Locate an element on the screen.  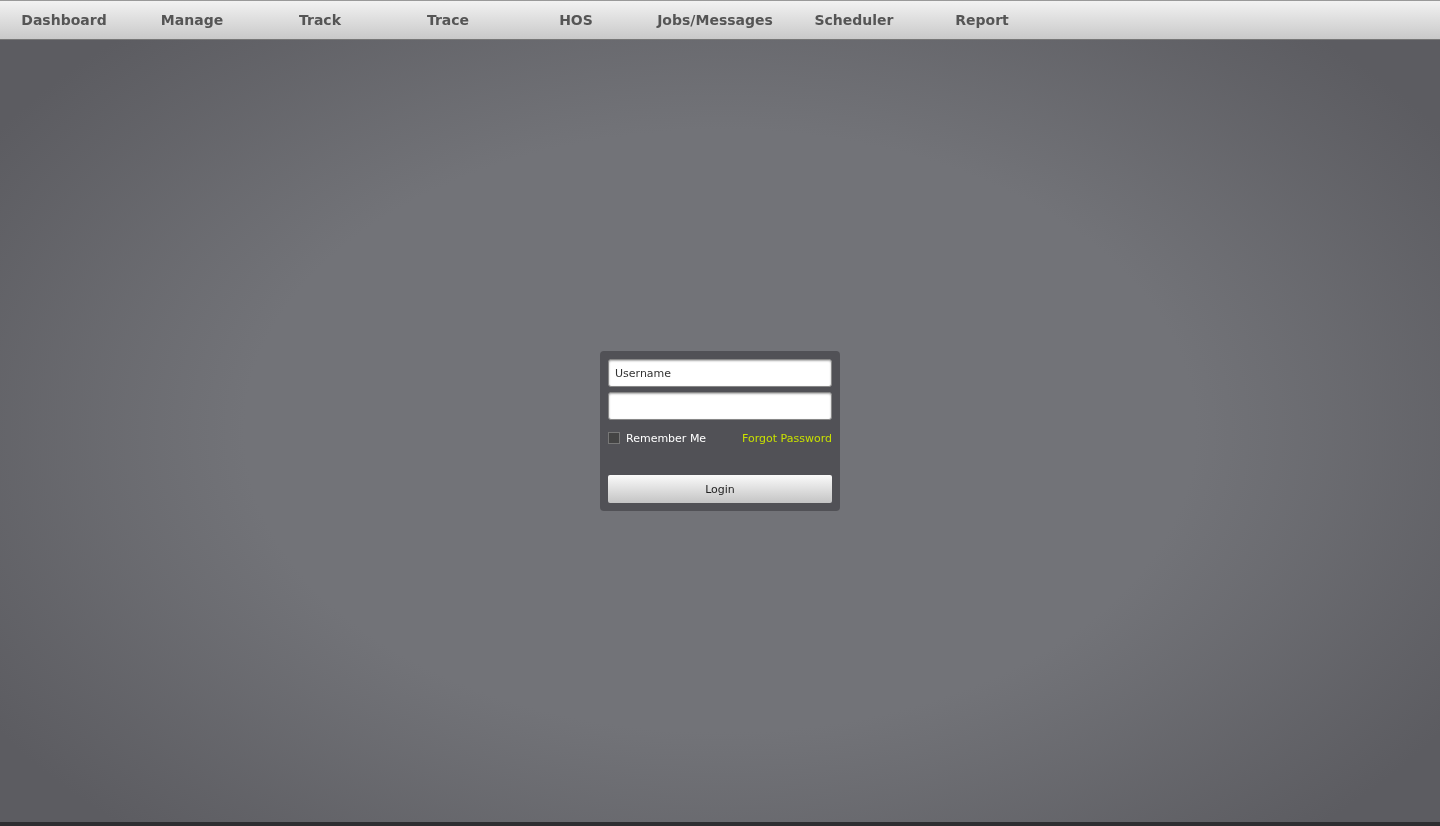
password-field is located at coordinates (720, 406).